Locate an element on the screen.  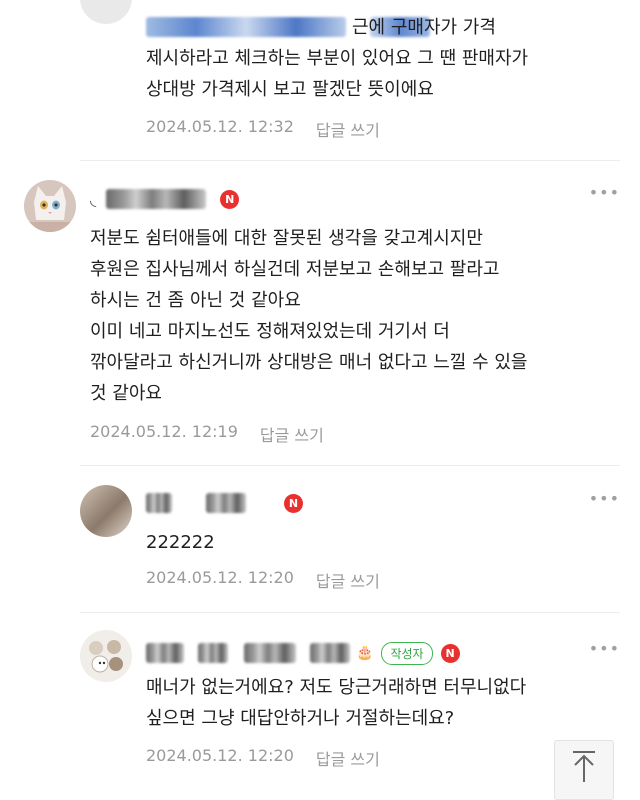
comment-line: 저분도 쉼터애들에 대한 잘못된 생각을 갖고계시지만 is located at coordinates (286, 238).